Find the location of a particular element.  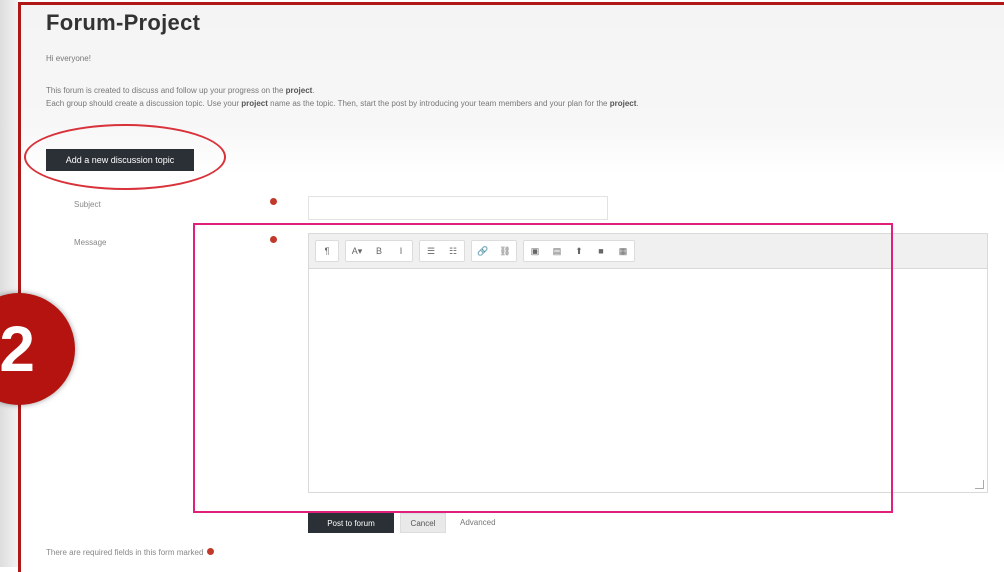

cancel-button: Cancel is located at coordinates (423, 523).